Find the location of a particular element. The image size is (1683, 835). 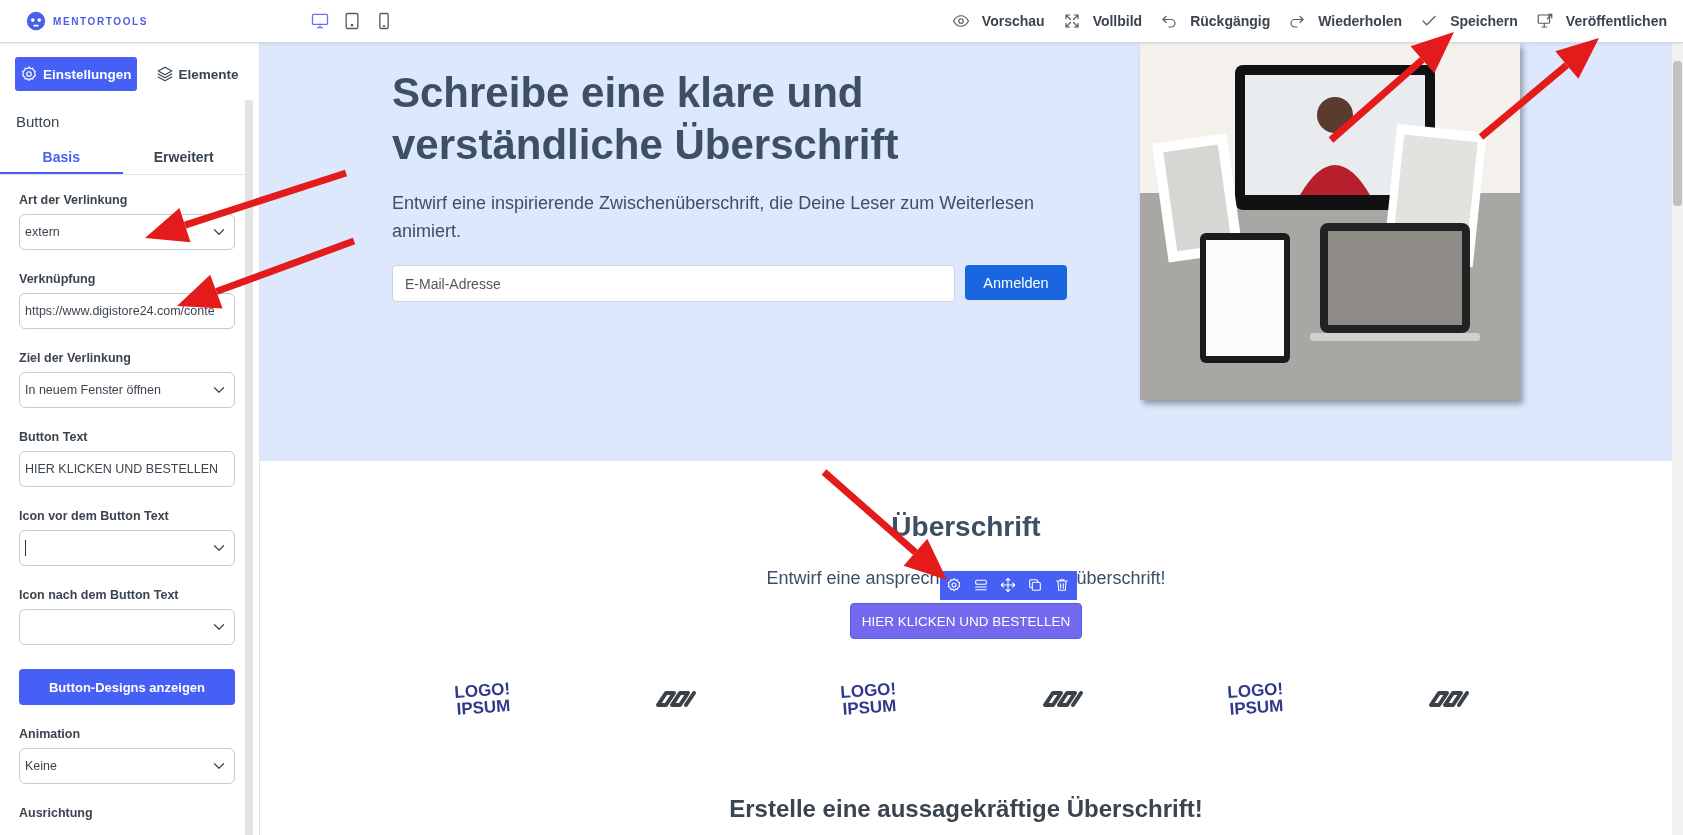

field-label: Ziel der Verlinkung is located at coordinates (75, 358).